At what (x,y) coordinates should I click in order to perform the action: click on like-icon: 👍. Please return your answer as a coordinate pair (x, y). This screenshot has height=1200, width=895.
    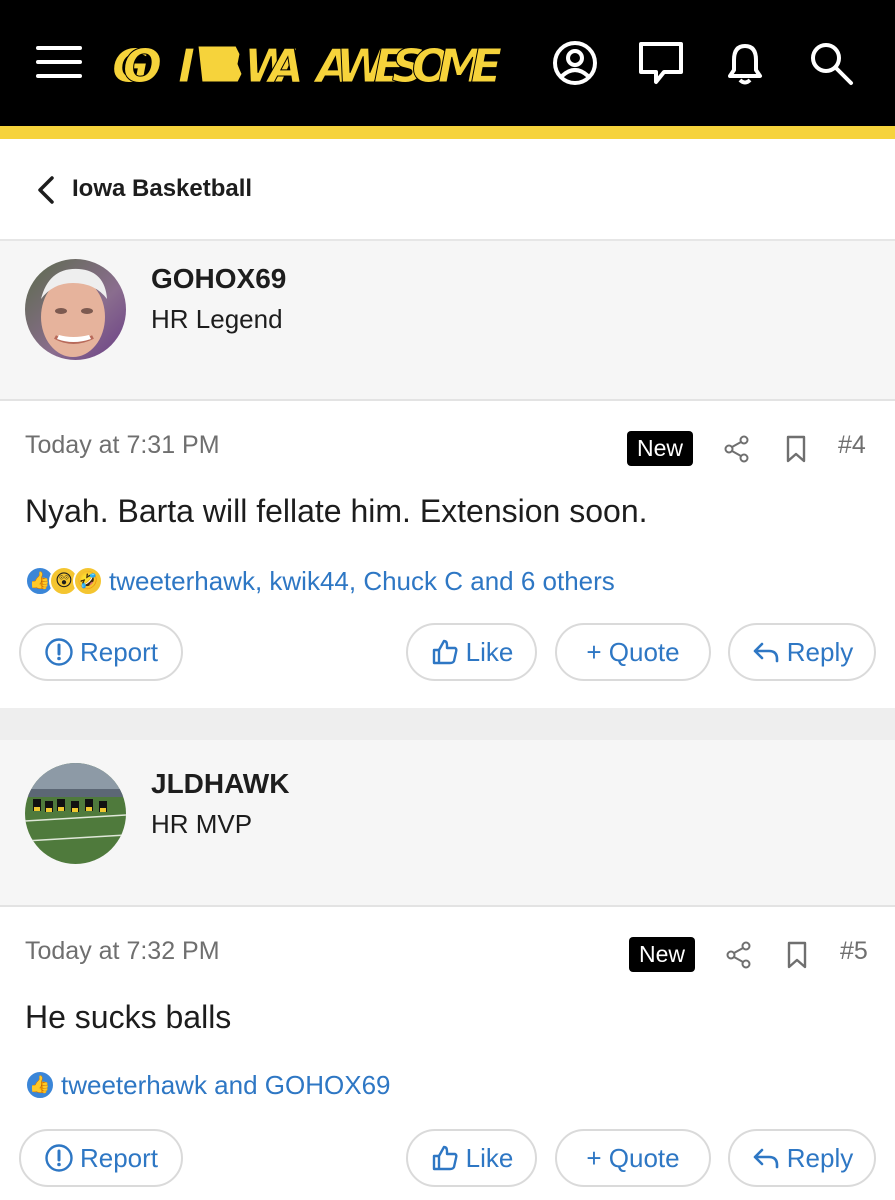
    Looking at the image, I should click on (40, 1085).